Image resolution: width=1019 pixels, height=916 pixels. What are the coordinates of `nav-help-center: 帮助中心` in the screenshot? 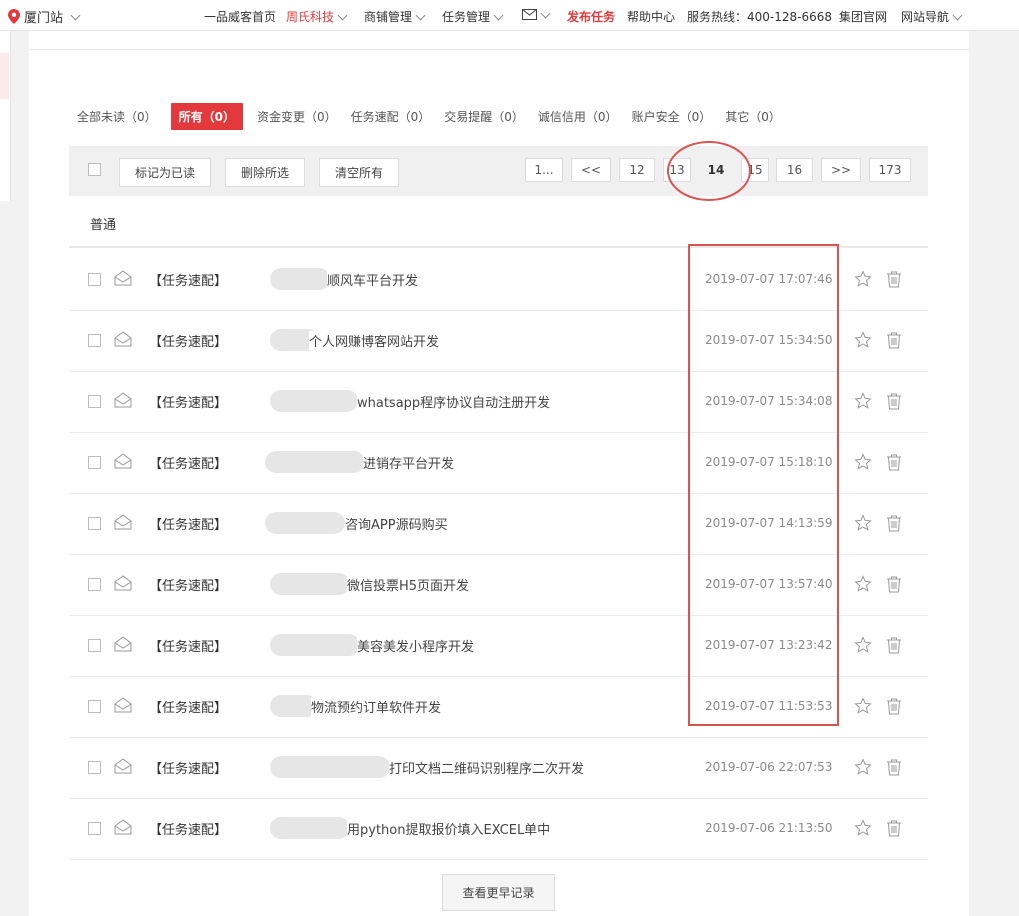 It's located at (651, 16).